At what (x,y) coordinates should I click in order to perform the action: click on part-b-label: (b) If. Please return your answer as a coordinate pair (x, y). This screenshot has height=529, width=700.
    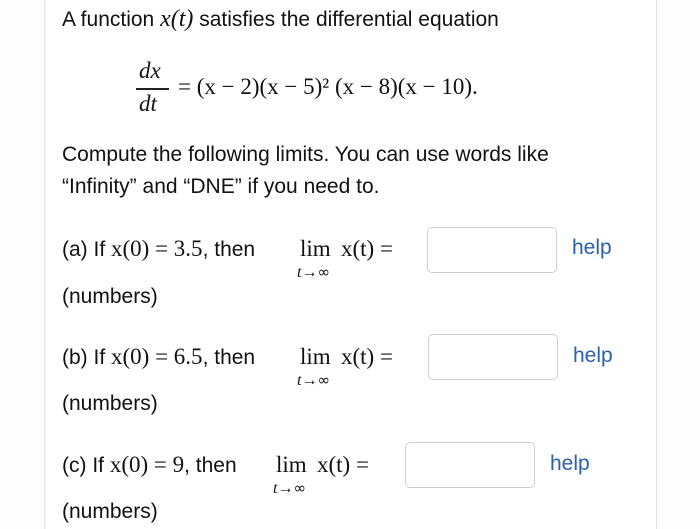
    Looking at the image, I should click on (87, 357).